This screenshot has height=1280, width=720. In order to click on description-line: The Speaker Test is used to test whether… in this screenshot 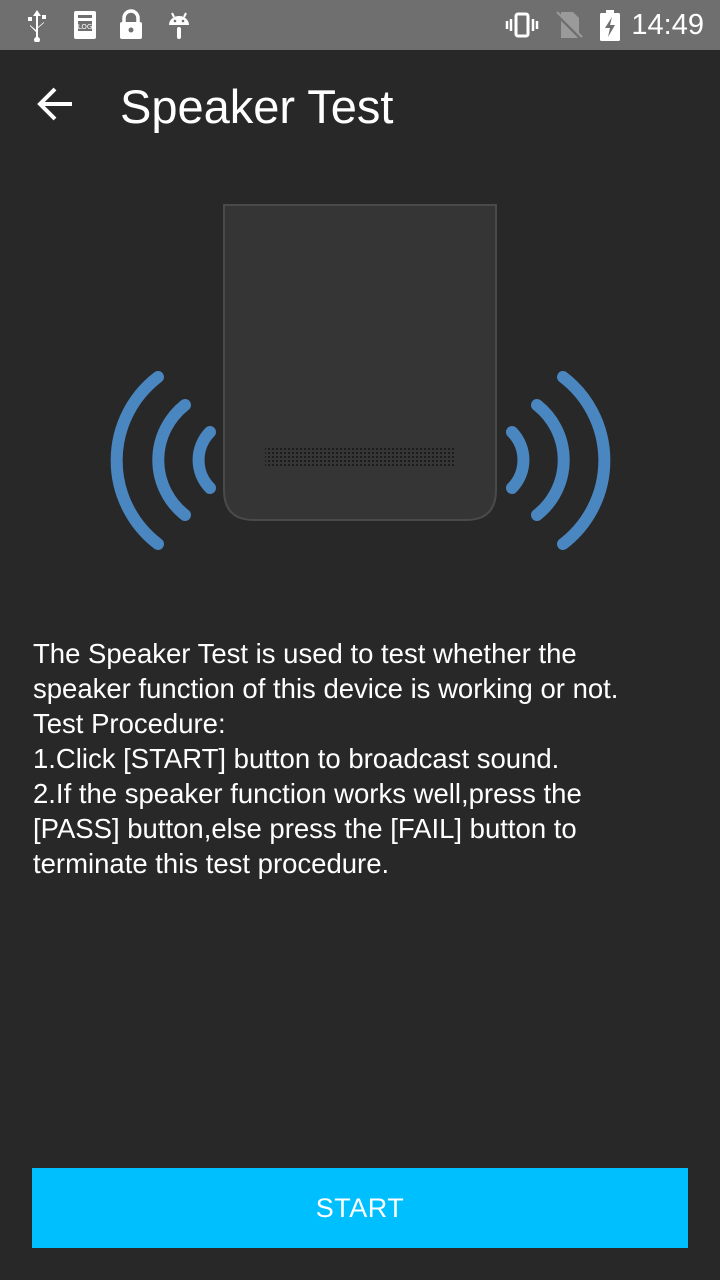, I will do `click(305, 653)`.